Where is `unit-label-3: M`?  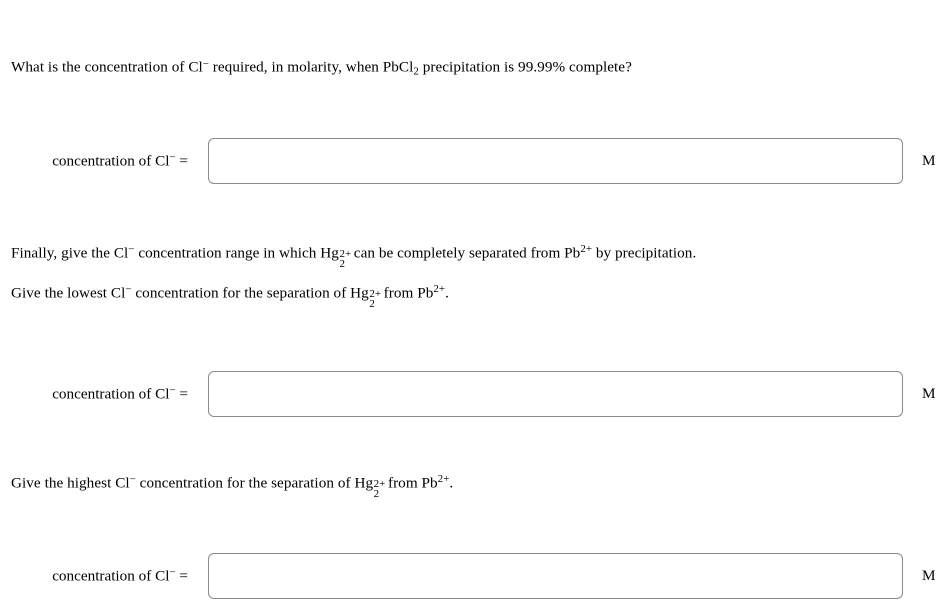
unit-label-3: M is located at coordinates (929, 575).